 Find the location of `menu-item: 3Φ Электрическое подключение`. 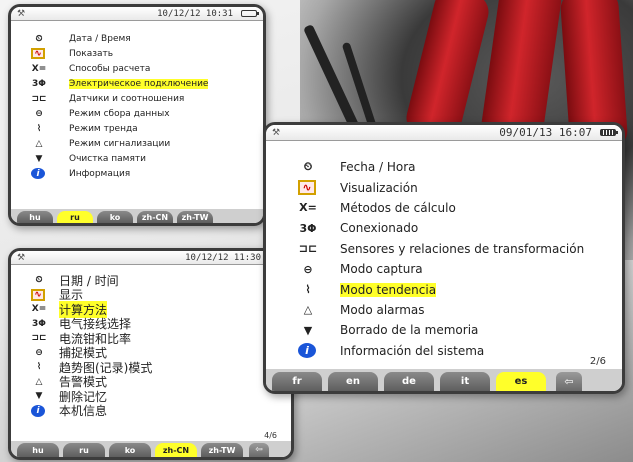

menu-item: 3Φ Электрическое подключение is located at coordinates (120, 83).